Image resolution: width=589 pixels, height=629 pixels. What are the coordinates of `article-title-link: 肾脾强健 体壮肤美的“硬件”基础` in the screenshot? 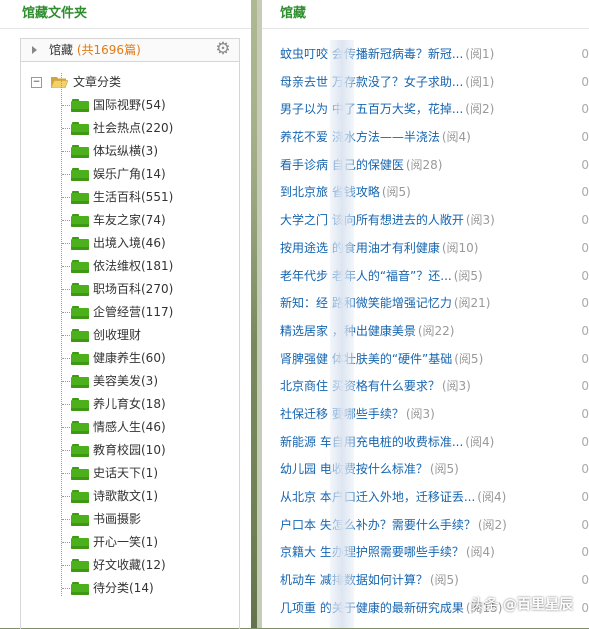 It's located at (366, 359).